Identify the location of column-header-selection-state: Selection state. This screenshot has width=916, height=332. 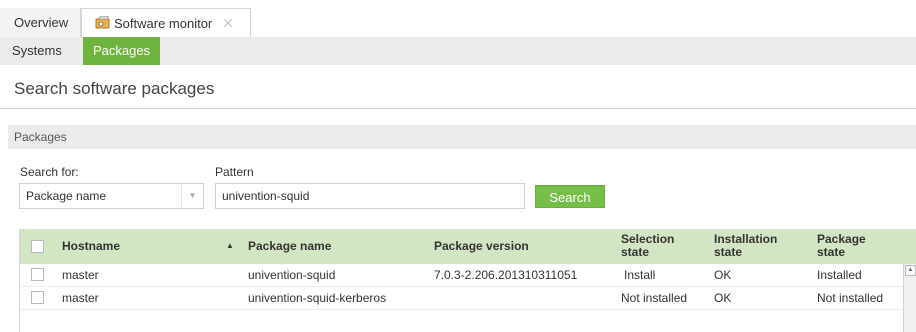
(647, 246).